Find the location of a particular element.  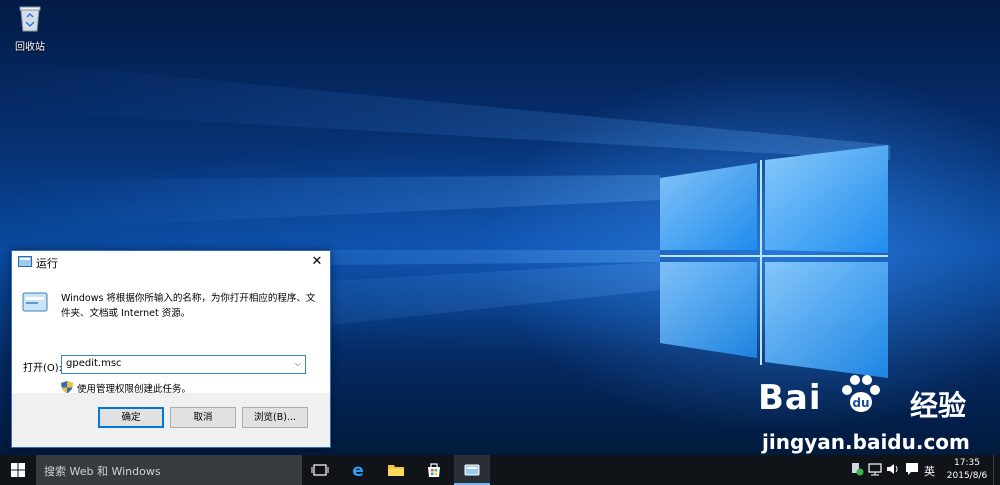

run-icon is located at coordinates (35, 302).